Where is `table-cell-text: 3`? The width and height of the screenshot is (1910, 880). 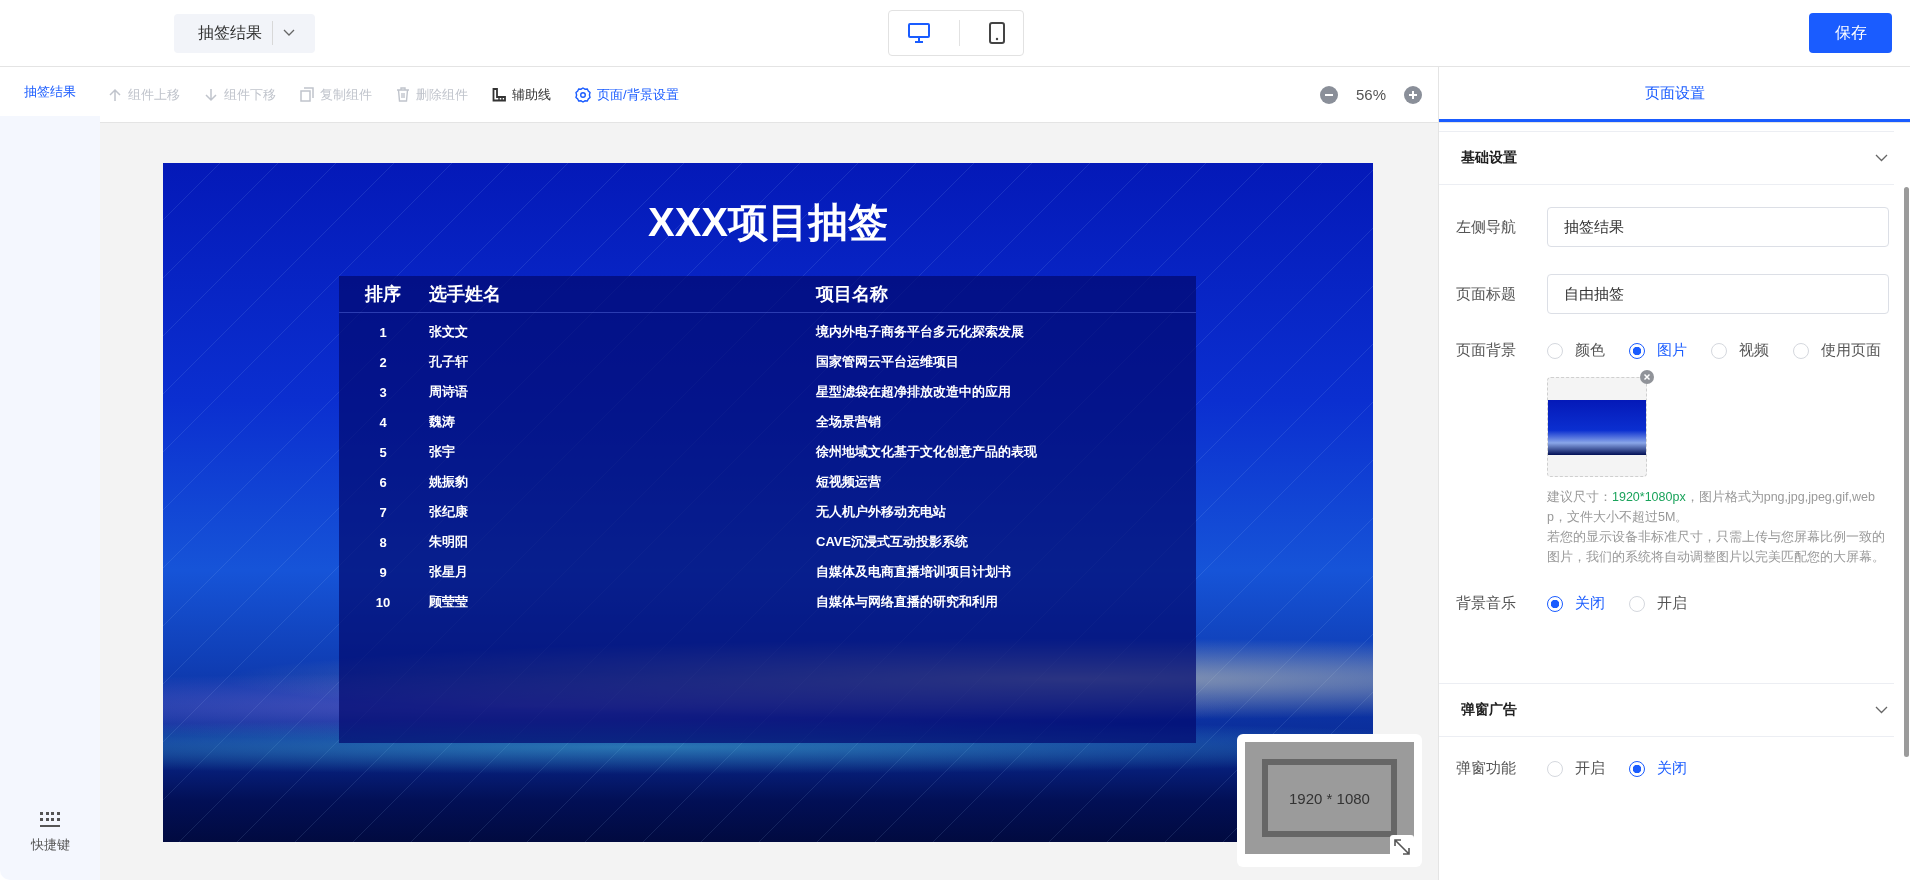 table-cell-text: 3 is located at coordinates (383, 392).